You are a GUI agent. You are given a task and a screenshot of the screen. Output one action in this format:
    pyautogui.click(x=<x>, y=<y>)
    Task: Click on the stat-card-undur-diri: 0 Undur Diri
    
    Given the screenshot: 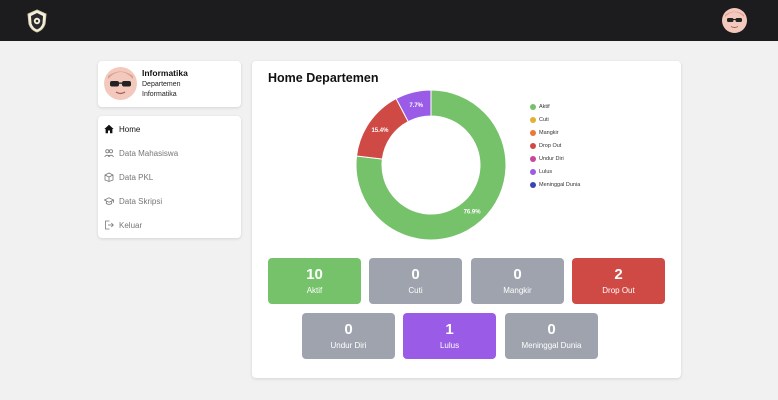 What is the action you would take?
    pyautogui.click(x=348, y=336)
    